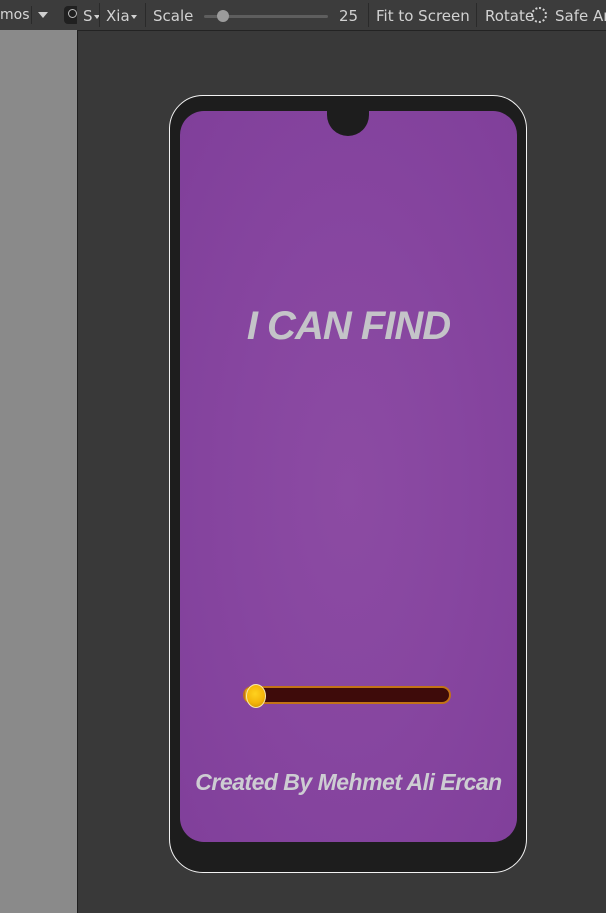  I want to click on safe-area-toggle: Safe Ar, so click(580, 15).